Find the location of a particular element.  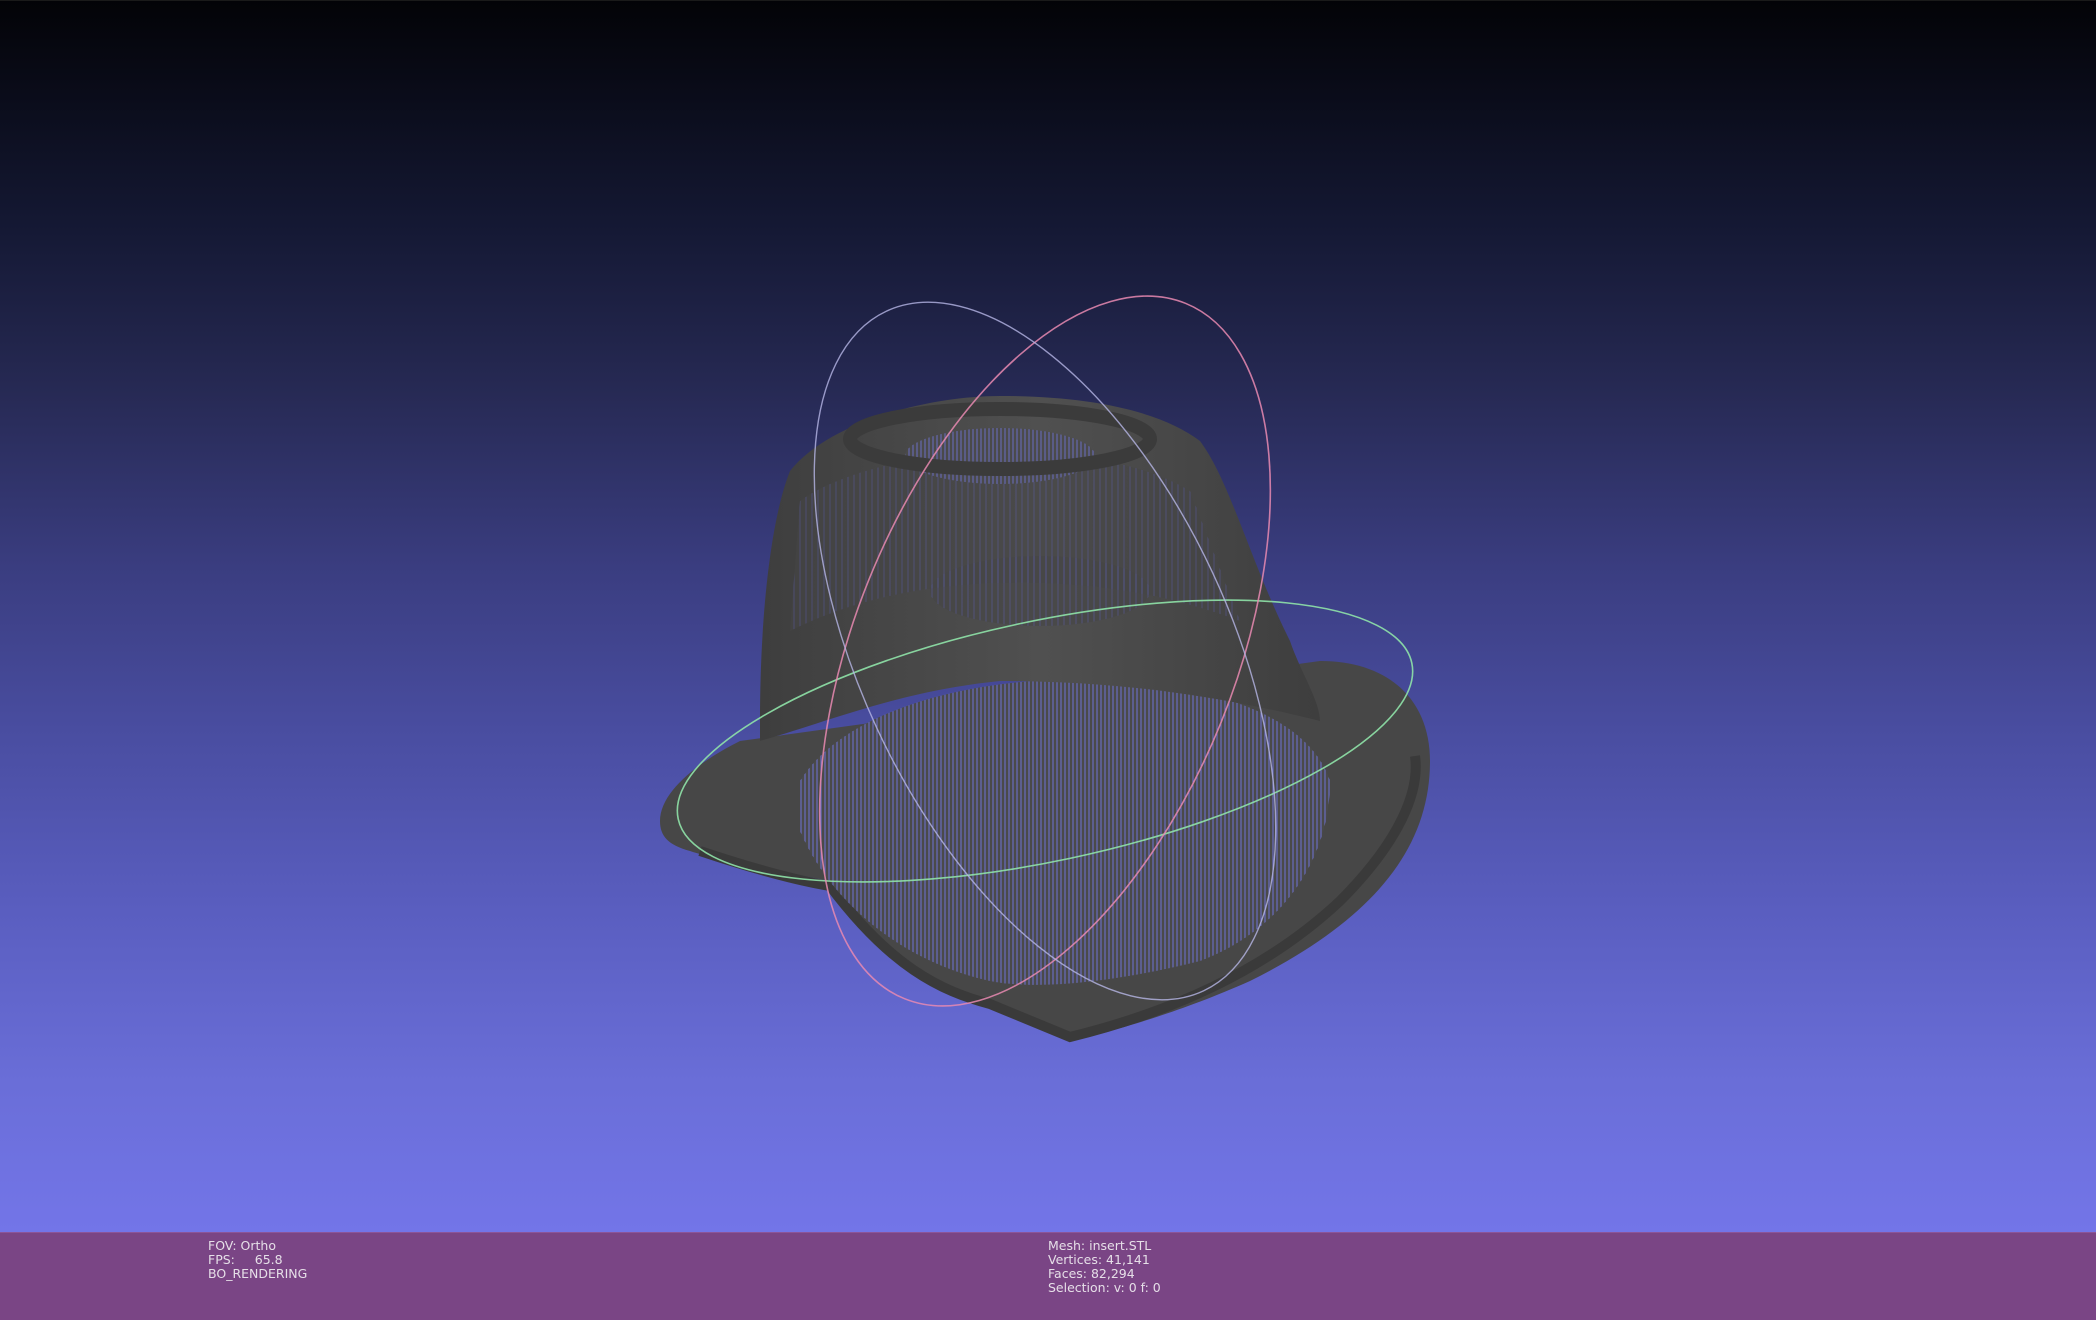

faces-count-label: Faces: 82,294 is located at coordinates (1091, 1273).